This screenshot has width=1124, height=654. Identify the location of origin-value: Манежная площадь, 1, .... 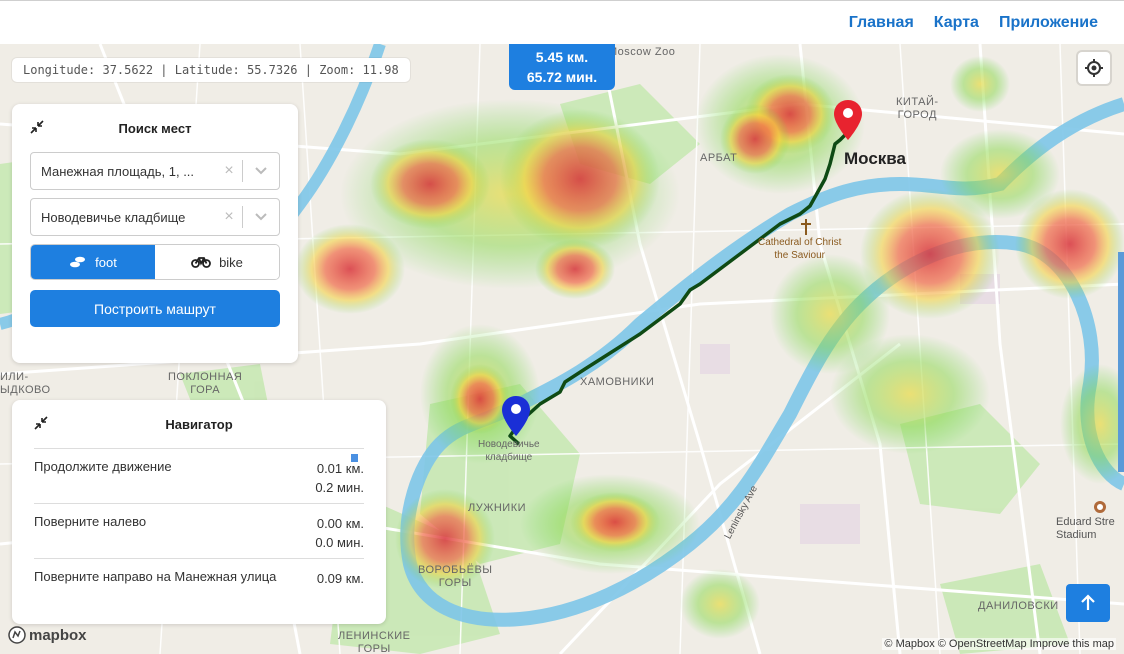
(118, 171).